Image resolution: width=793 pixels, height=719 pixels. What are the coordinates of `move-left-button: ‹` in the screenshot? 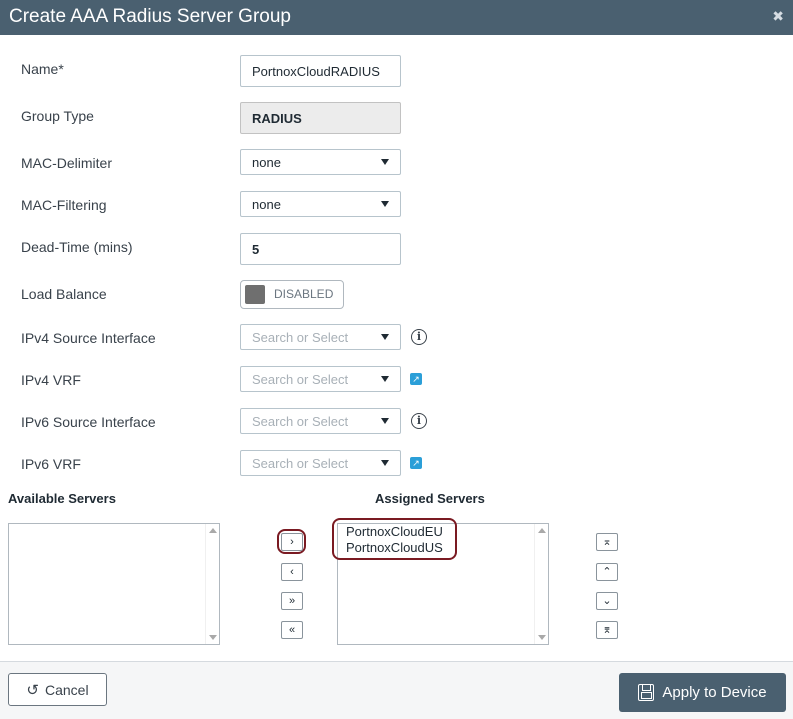 It's located at (292, 572).